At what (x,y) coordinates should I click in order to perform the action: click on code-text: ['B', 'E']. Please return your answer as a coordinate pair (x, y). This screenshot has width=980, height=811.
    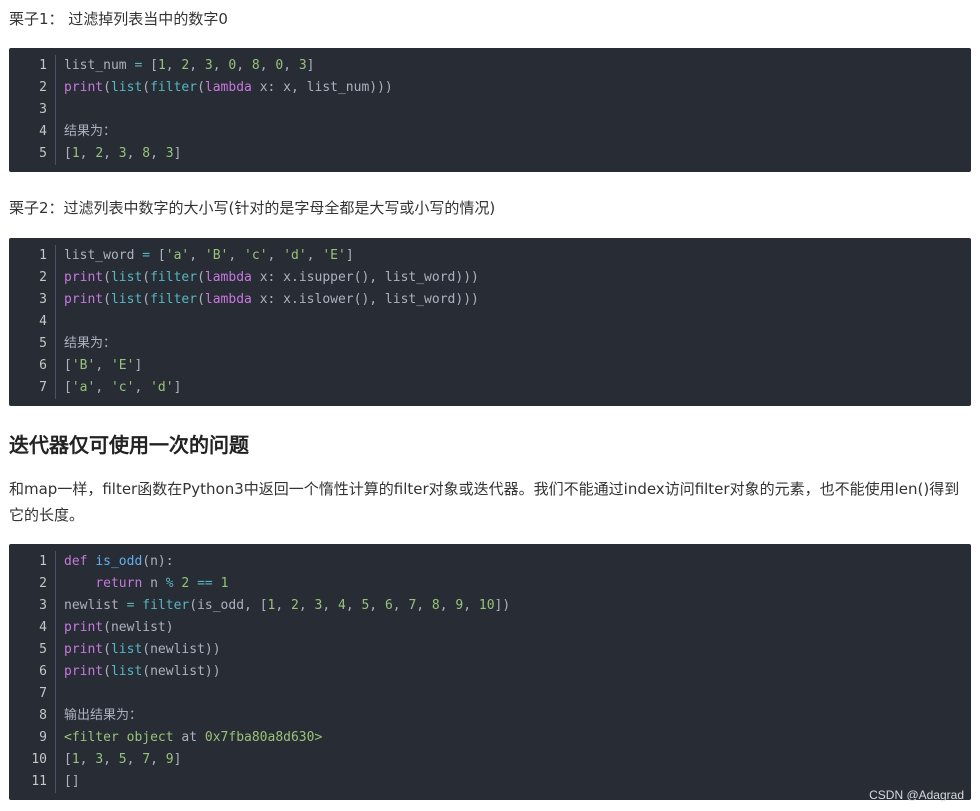
    Looking at the image, I should click on (99, 366).